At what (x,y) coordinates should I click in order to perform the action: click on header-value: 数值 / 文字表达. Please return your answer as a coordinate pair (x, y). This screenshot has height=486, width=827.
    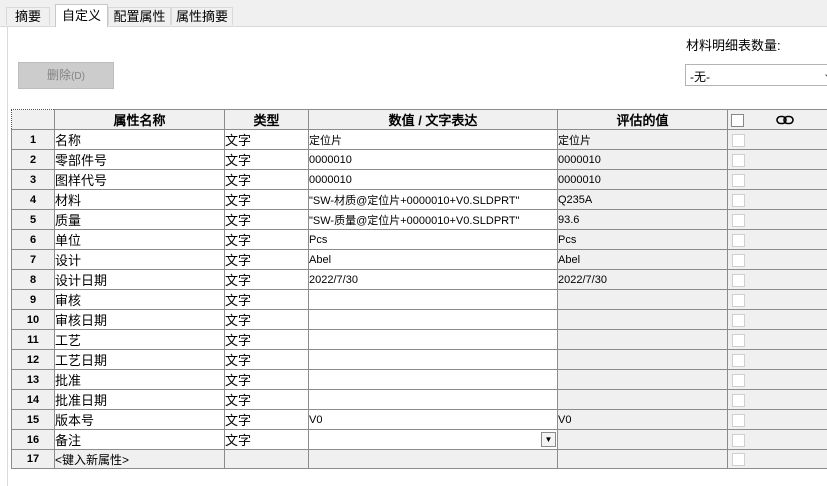
    Looking at the image, I should click on (433, 119).